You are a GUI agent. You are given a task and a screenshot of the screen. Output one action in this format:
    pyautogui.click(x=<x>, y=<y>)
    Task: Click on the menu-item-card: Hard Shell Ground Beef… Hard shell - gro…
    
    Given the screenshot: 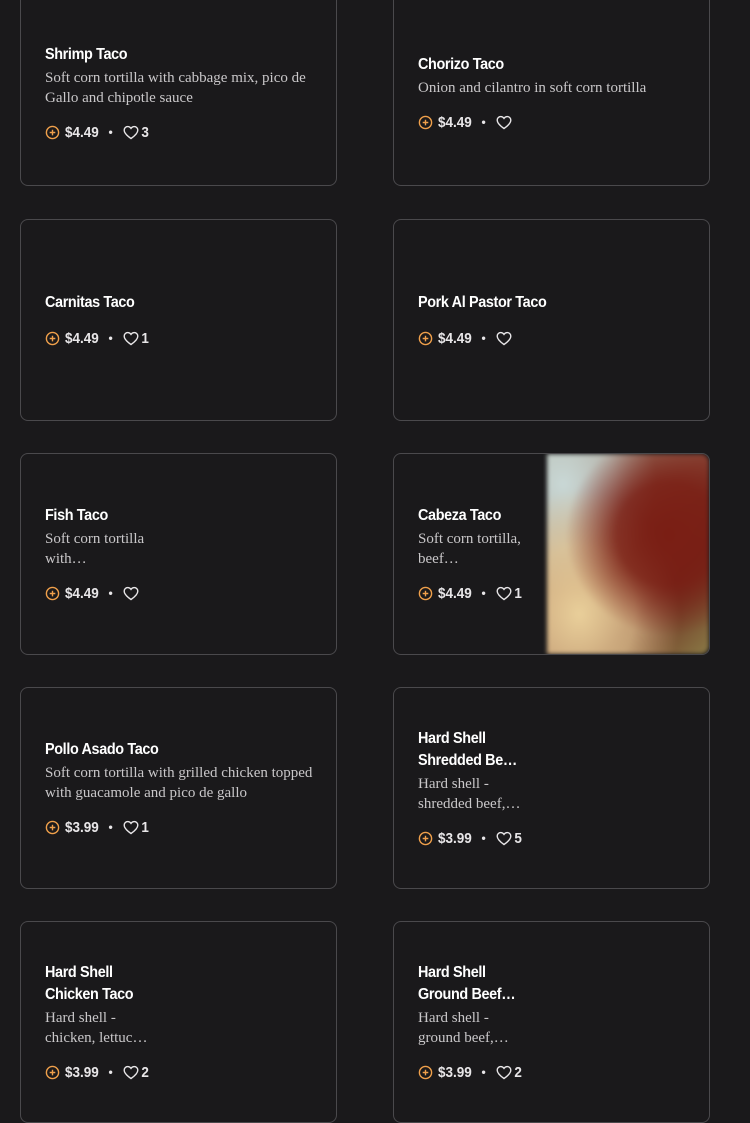 What is the action you would take?
    pyautogui.click(x=551, y=1022)
    